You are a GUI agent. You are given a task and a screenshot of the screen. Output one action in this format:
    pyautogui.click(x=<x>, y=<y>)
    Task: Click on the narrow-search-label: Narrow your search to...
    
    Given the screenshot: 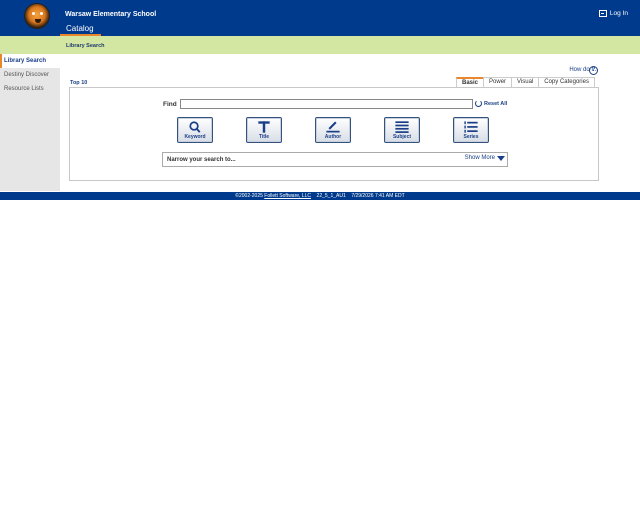 What is the action you would take?
    pyautogui.click(x=201, y=160)
    